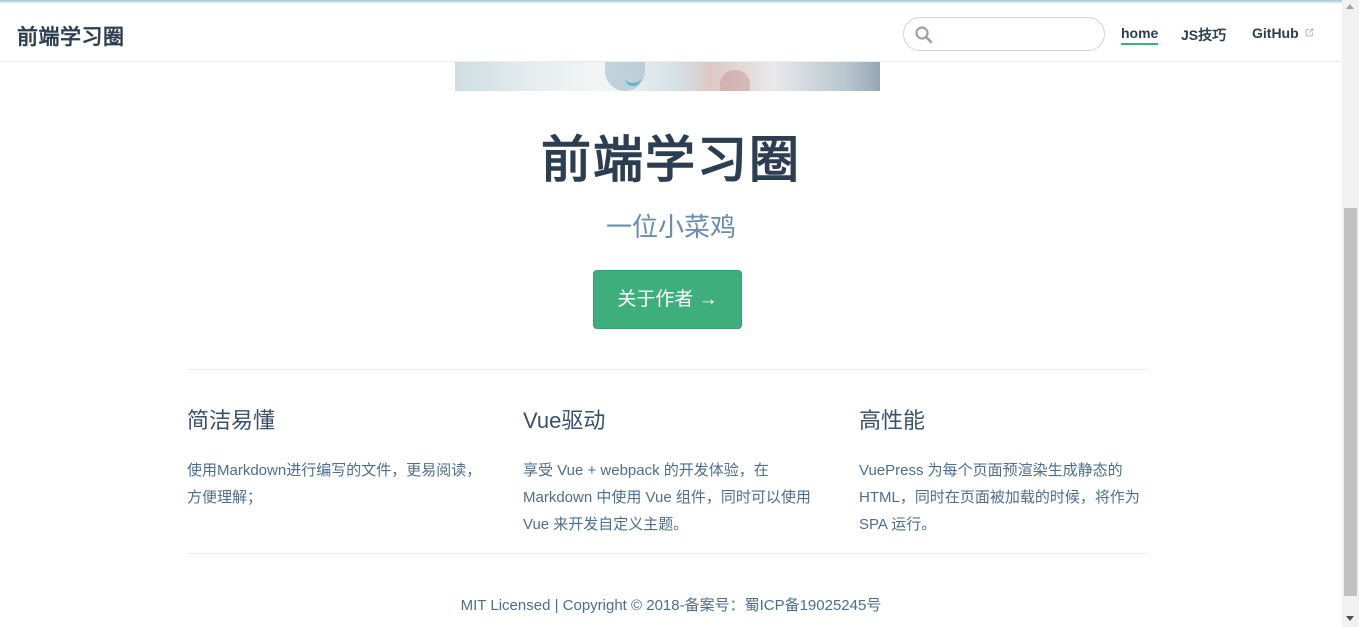 This screenshot has width=1359, height=627. Describe the element at coordinates (337, 457) in the screenshot. I see `feature-simple: 简洁易懂 使用Markdown进行编写的文件，更易阅读，方便理解；` at that location.